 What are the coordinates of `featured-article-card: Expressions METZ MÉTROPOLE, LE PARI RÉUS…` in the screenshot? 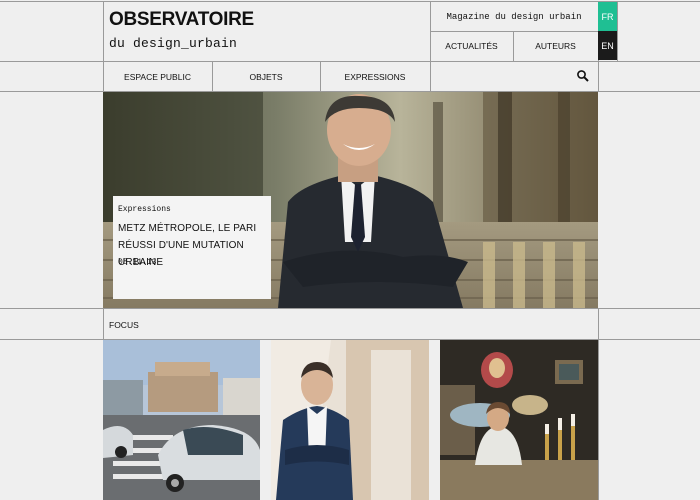 It's located at (192, 247).